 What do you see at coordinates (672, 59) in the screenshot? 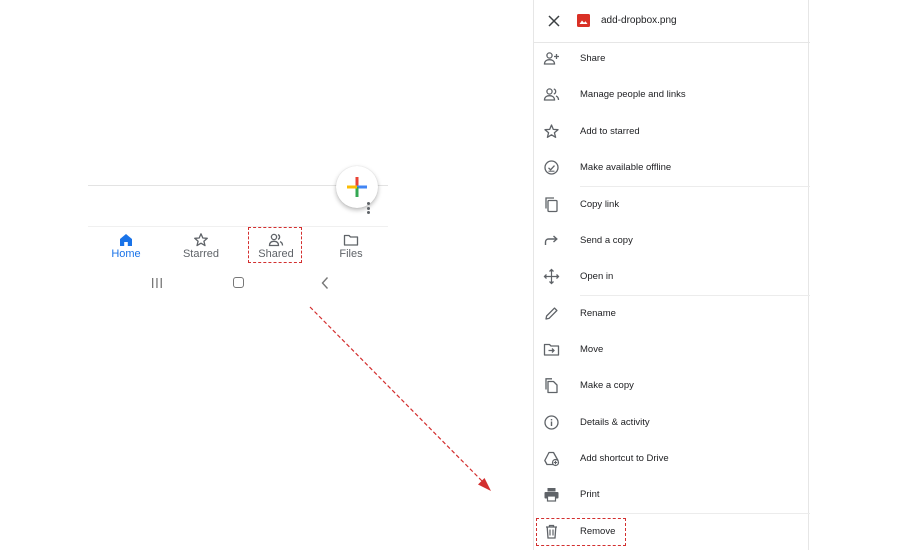
I see `menu-item-share: Share` at bounding box center [672, 59].